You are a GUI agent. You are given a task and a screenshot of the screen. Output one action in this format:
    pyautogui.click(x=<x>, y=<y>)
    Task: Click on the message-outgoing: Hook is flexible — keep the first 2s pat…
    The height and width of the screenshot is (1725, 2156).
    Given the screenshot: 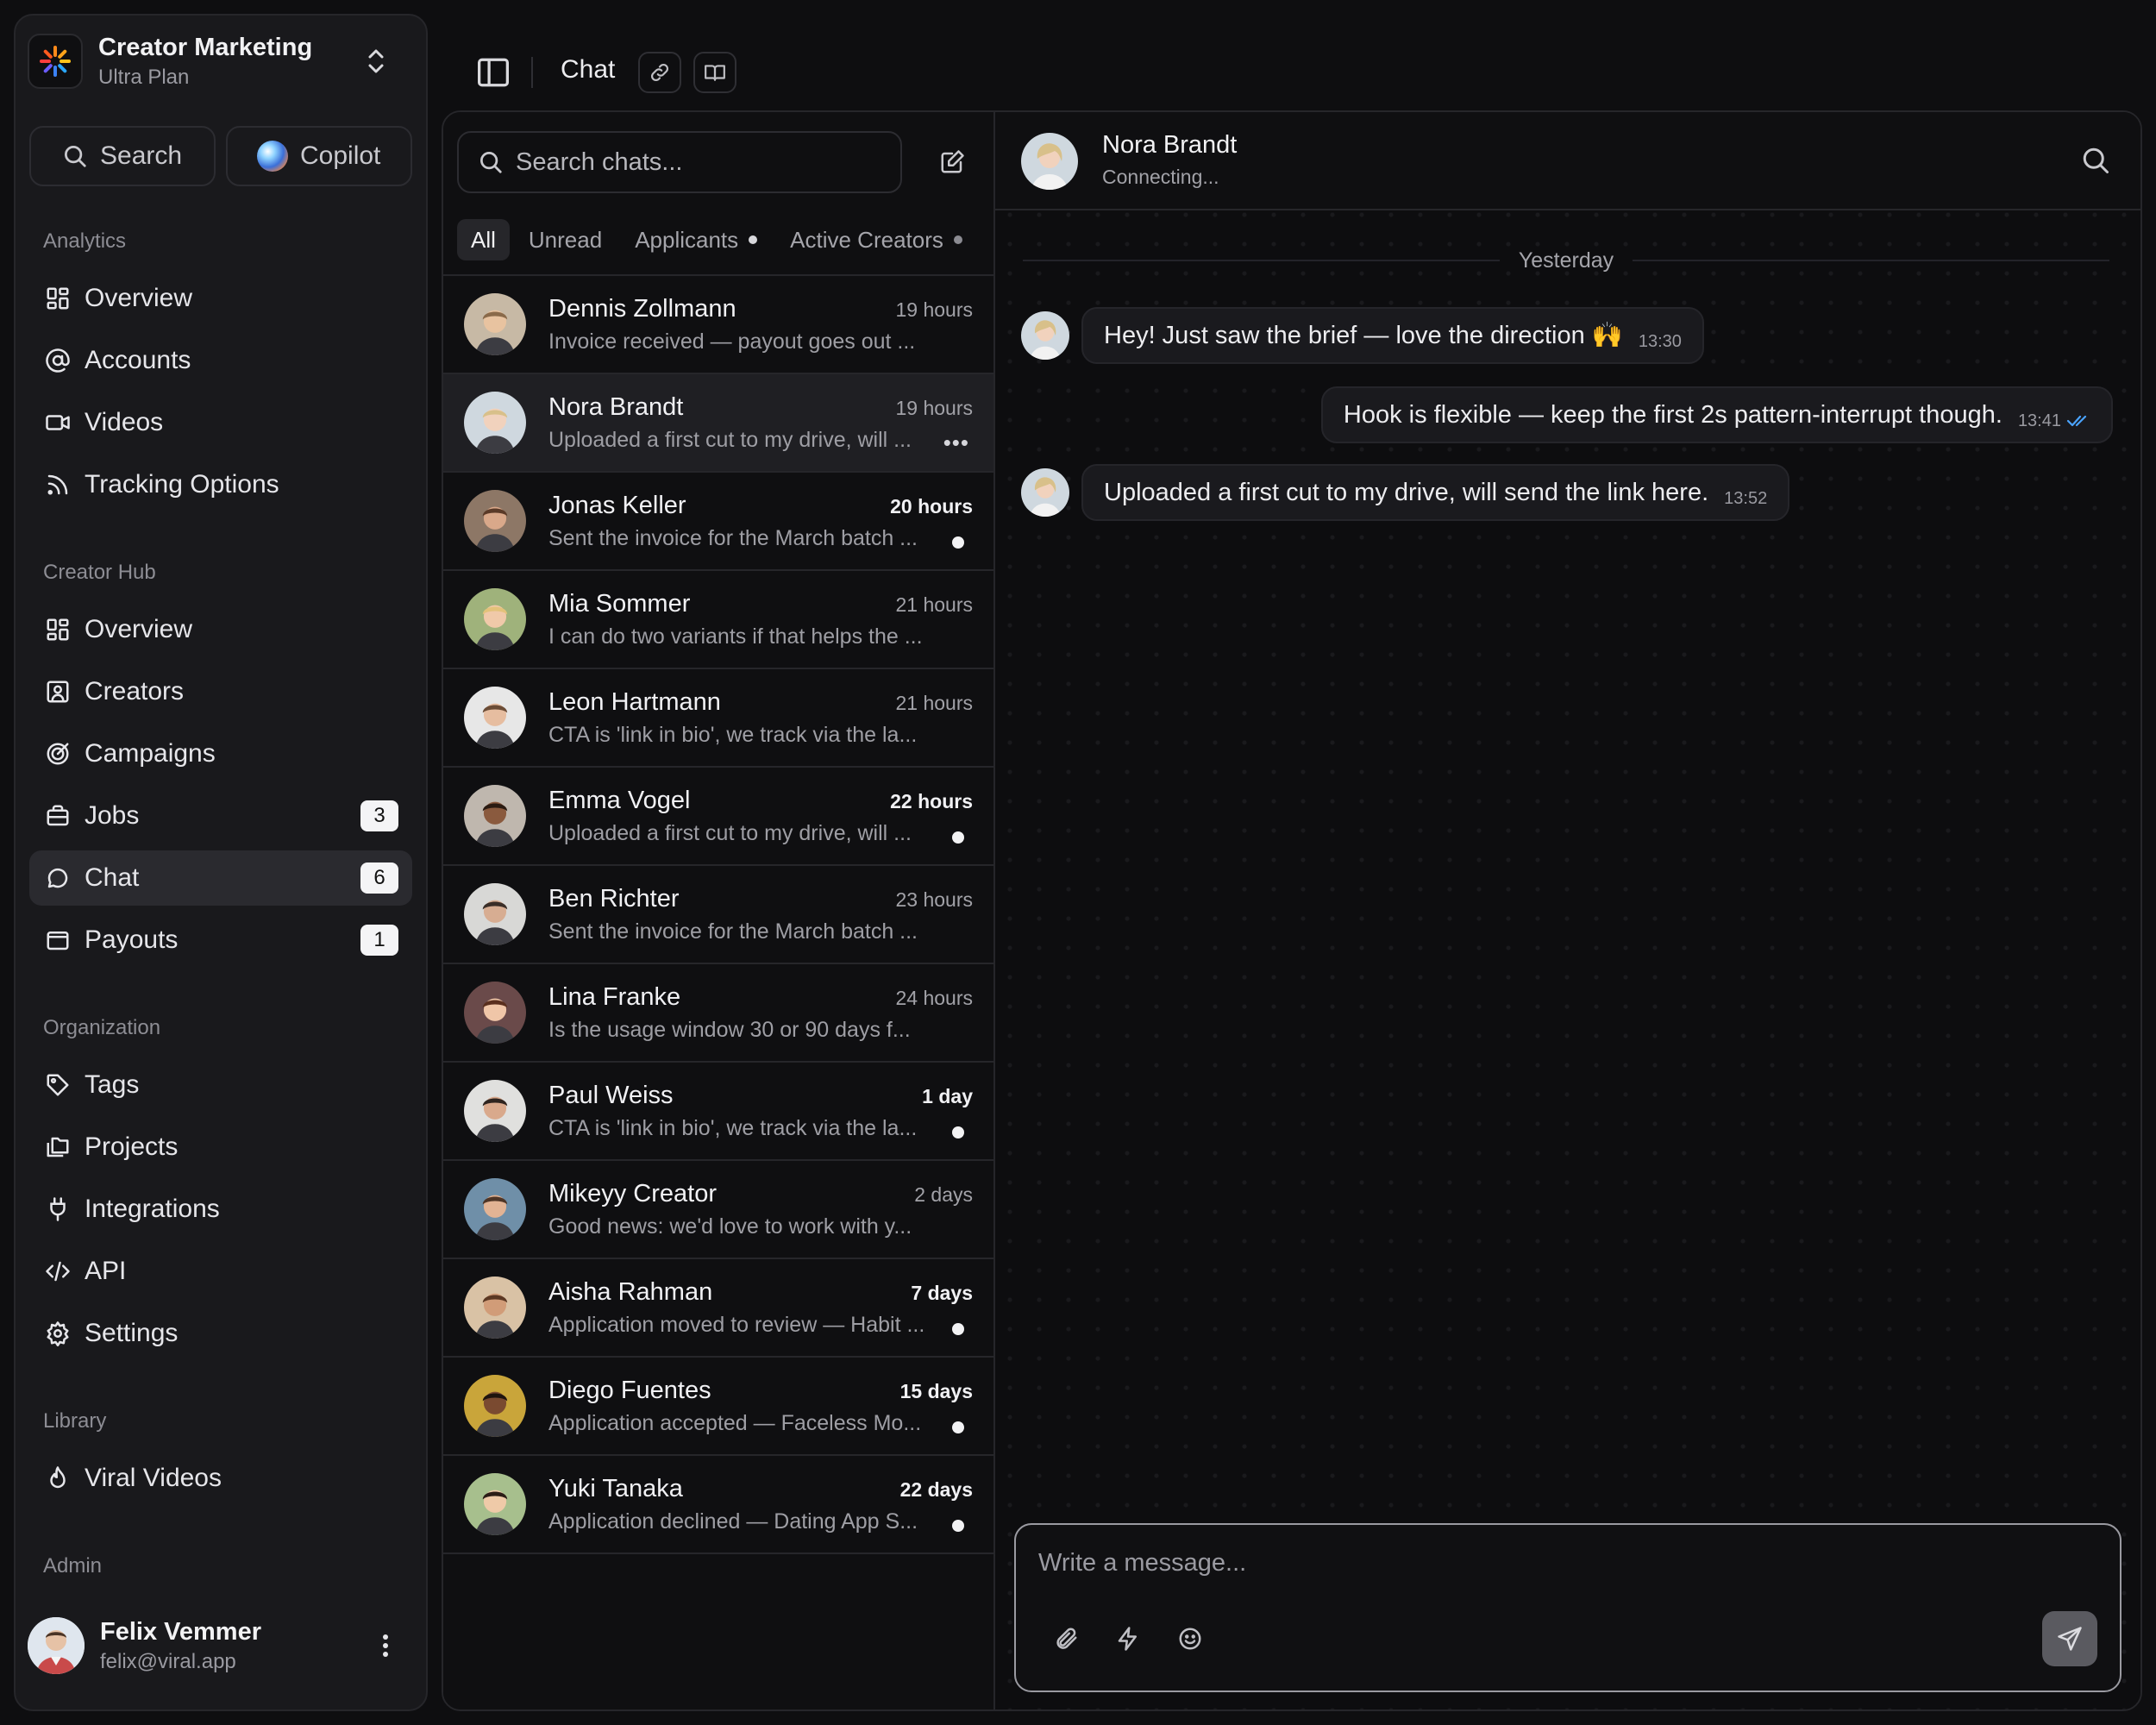 What is the action you would take?
    pyautogui.click(x=1716, y=415)
    